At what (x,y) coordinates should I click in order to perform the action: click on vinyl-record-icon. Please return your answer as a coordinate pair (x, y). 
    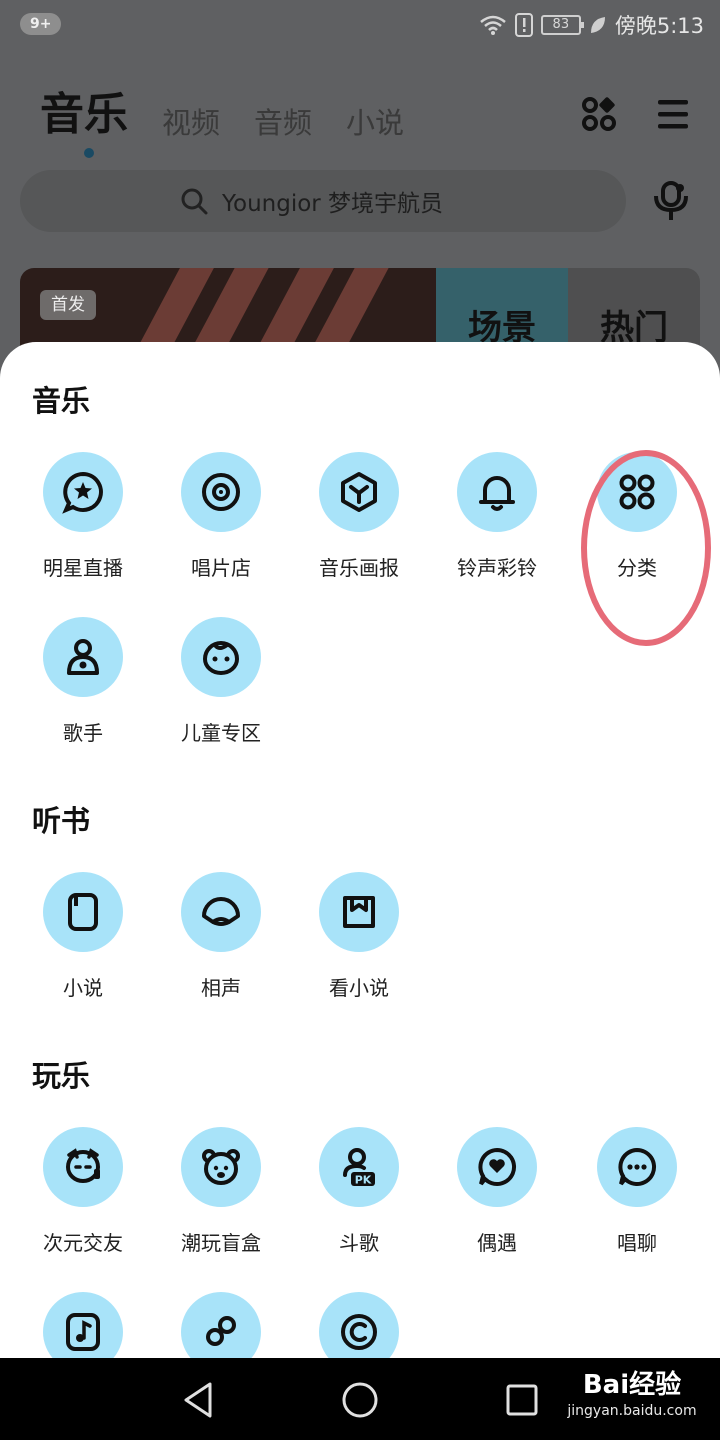
    Looking at the image, I should click on (221, 492).